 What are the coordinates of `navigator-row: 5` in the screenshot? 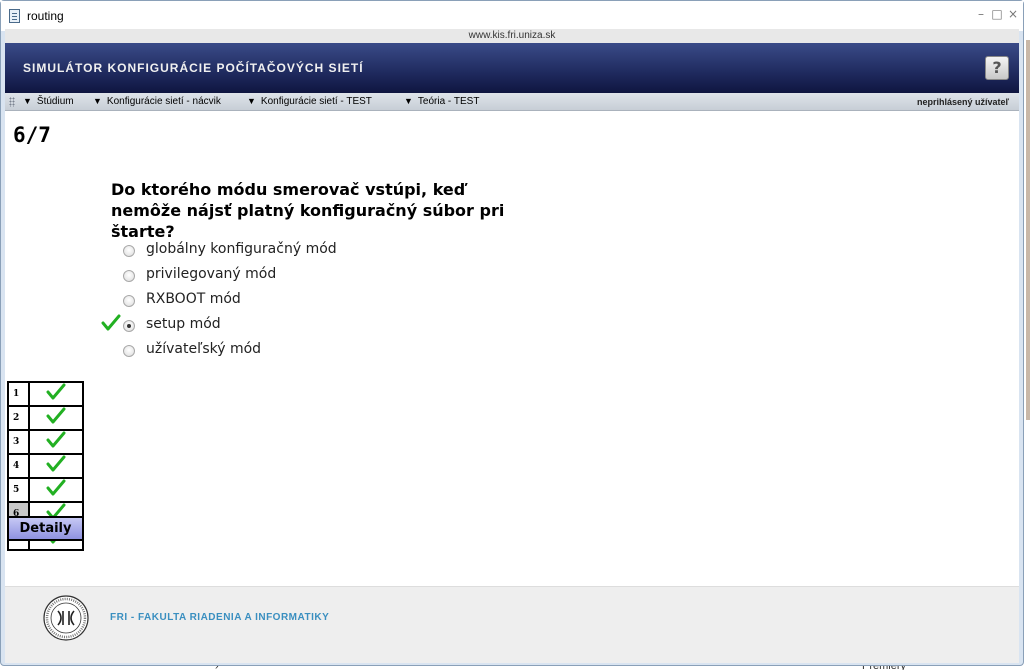 It's located at (45, 490).